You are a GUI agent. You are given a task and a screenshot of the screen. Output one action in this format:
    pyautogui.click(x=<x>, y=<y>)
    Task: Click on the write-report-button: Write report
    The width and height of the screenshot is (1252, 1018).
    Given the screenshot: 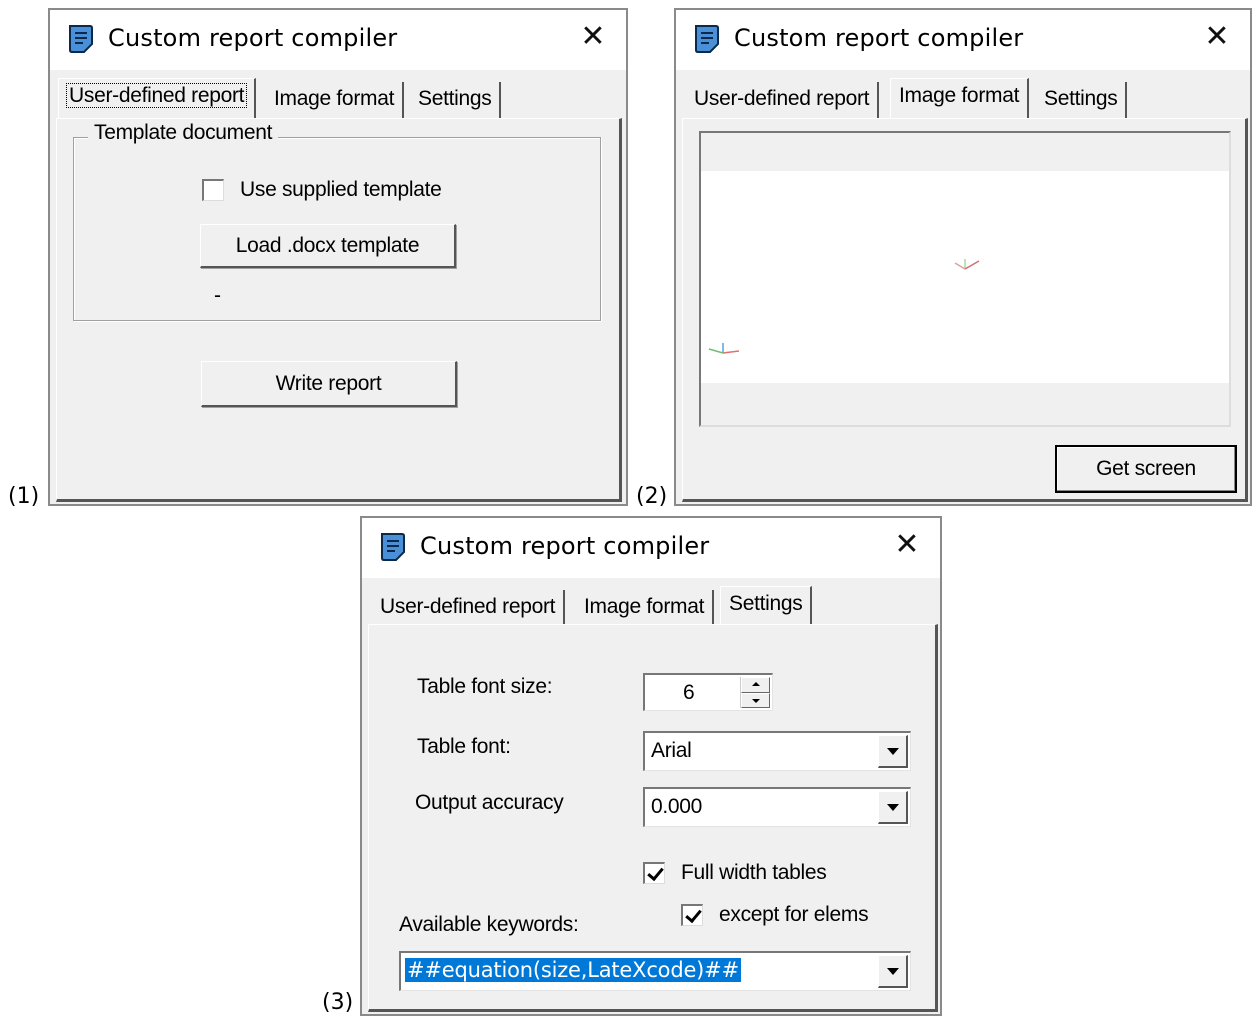 What is the action you would take?
    pyautogui.click(x=329, y=384)
    